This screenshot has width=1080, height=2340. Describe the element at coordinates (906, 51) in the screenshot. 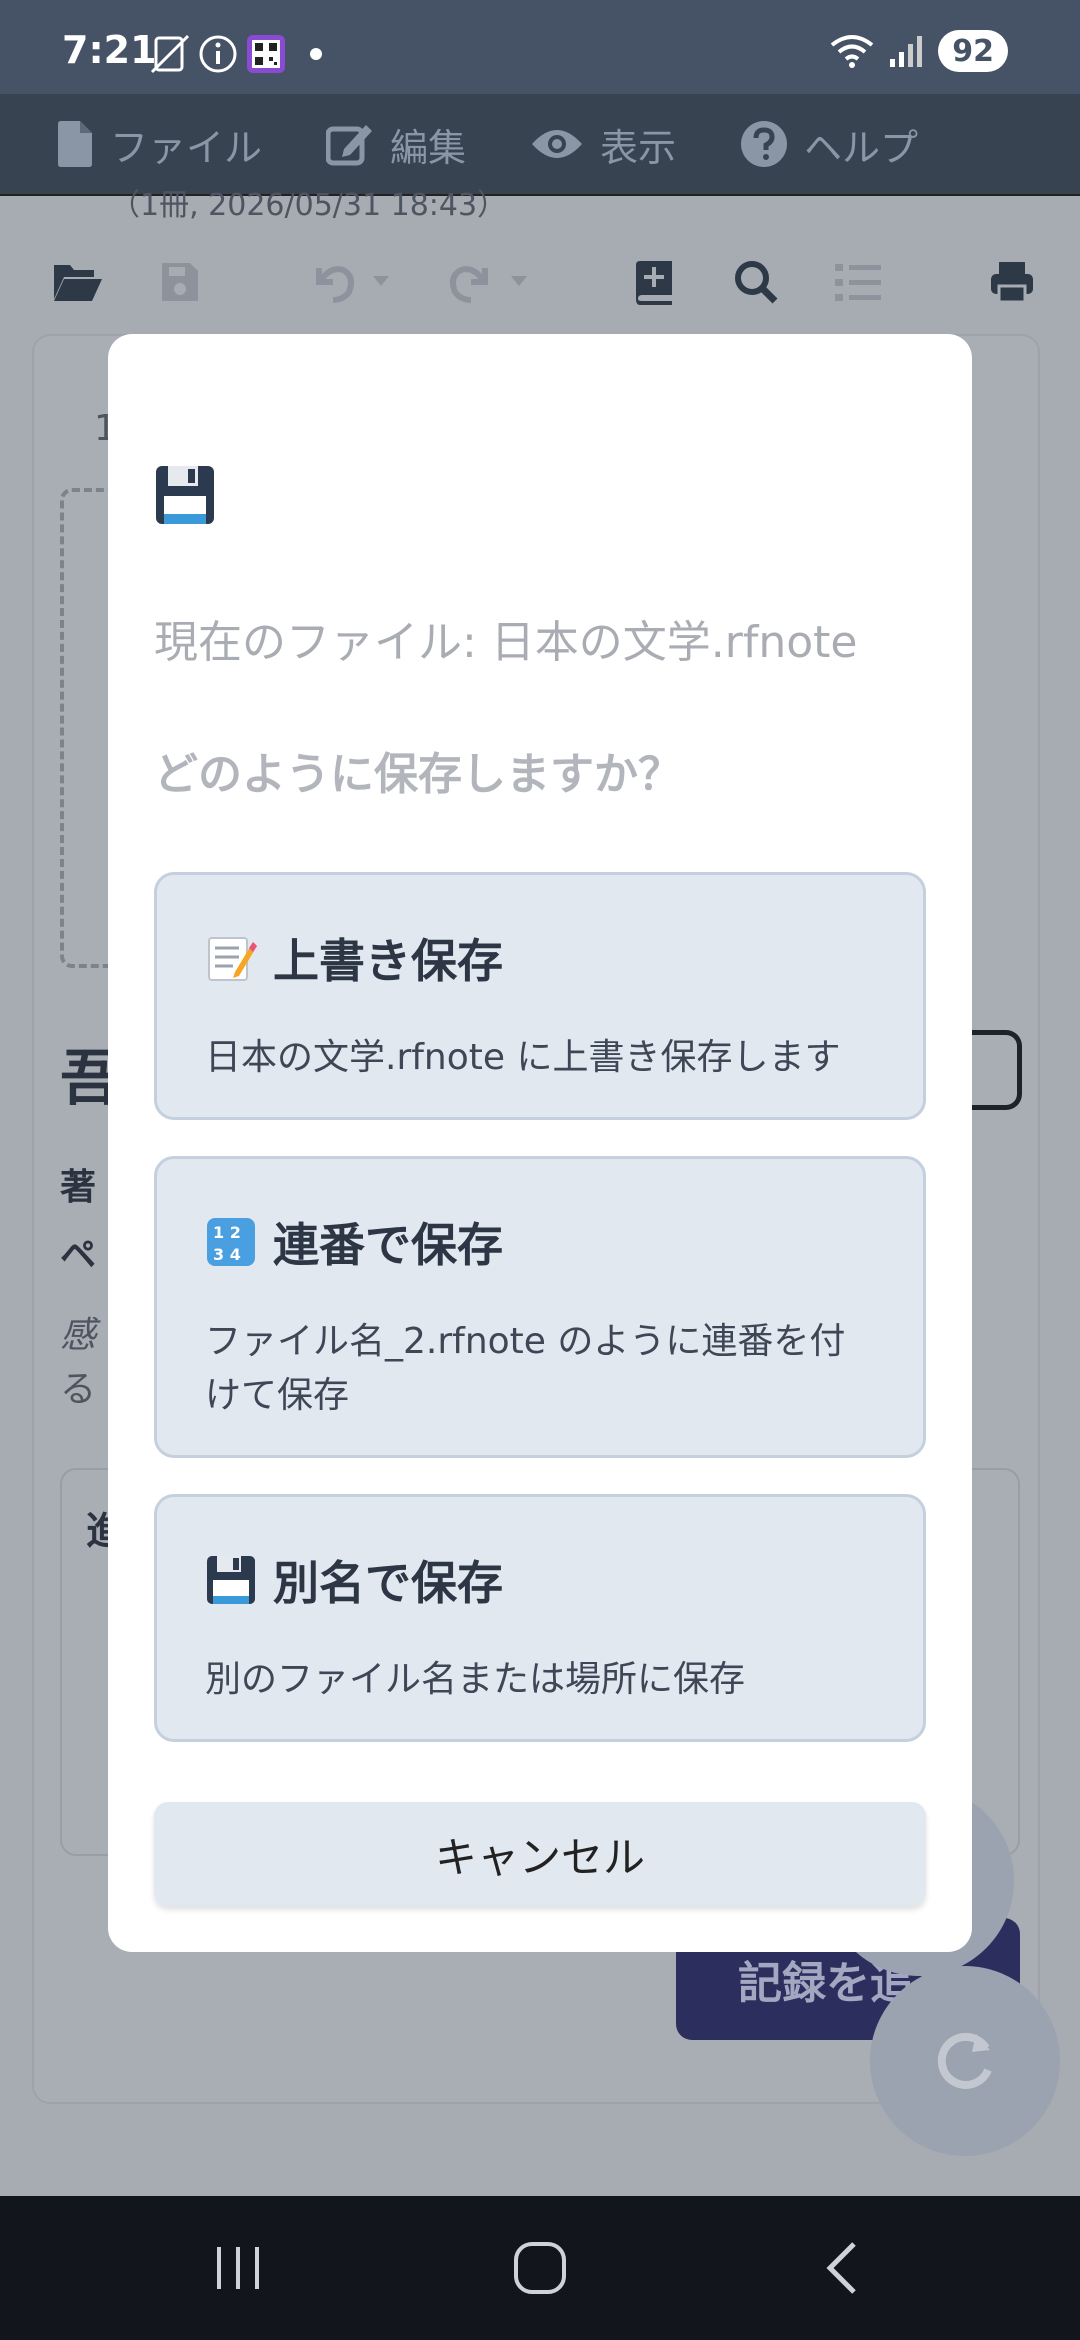

I see `signal-icon` at that location.